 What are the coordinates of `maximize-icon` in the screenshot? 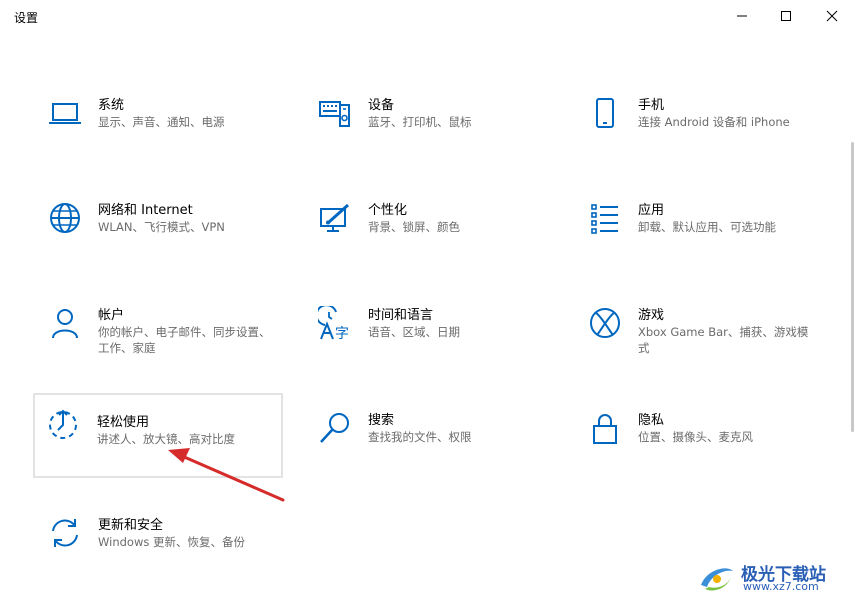 It's located at (786, 16).